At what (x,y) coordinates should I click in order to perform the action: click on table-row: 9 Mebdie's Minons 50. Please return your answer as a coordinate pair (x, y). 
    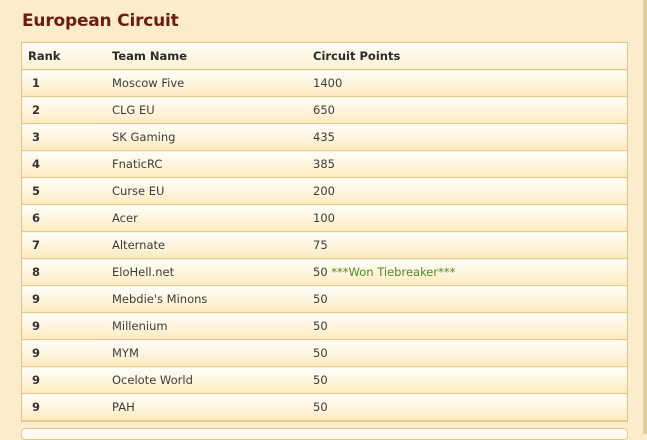
    Looking at the image, I should click on (324, 299).